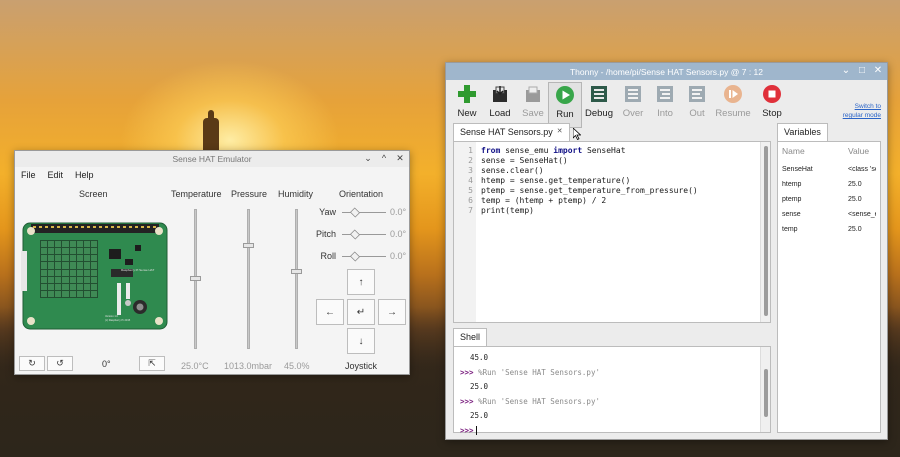 Image resolution: width=900 pixels, height=457 pixels. I want to click on humidity-slider, so click(296, 279).